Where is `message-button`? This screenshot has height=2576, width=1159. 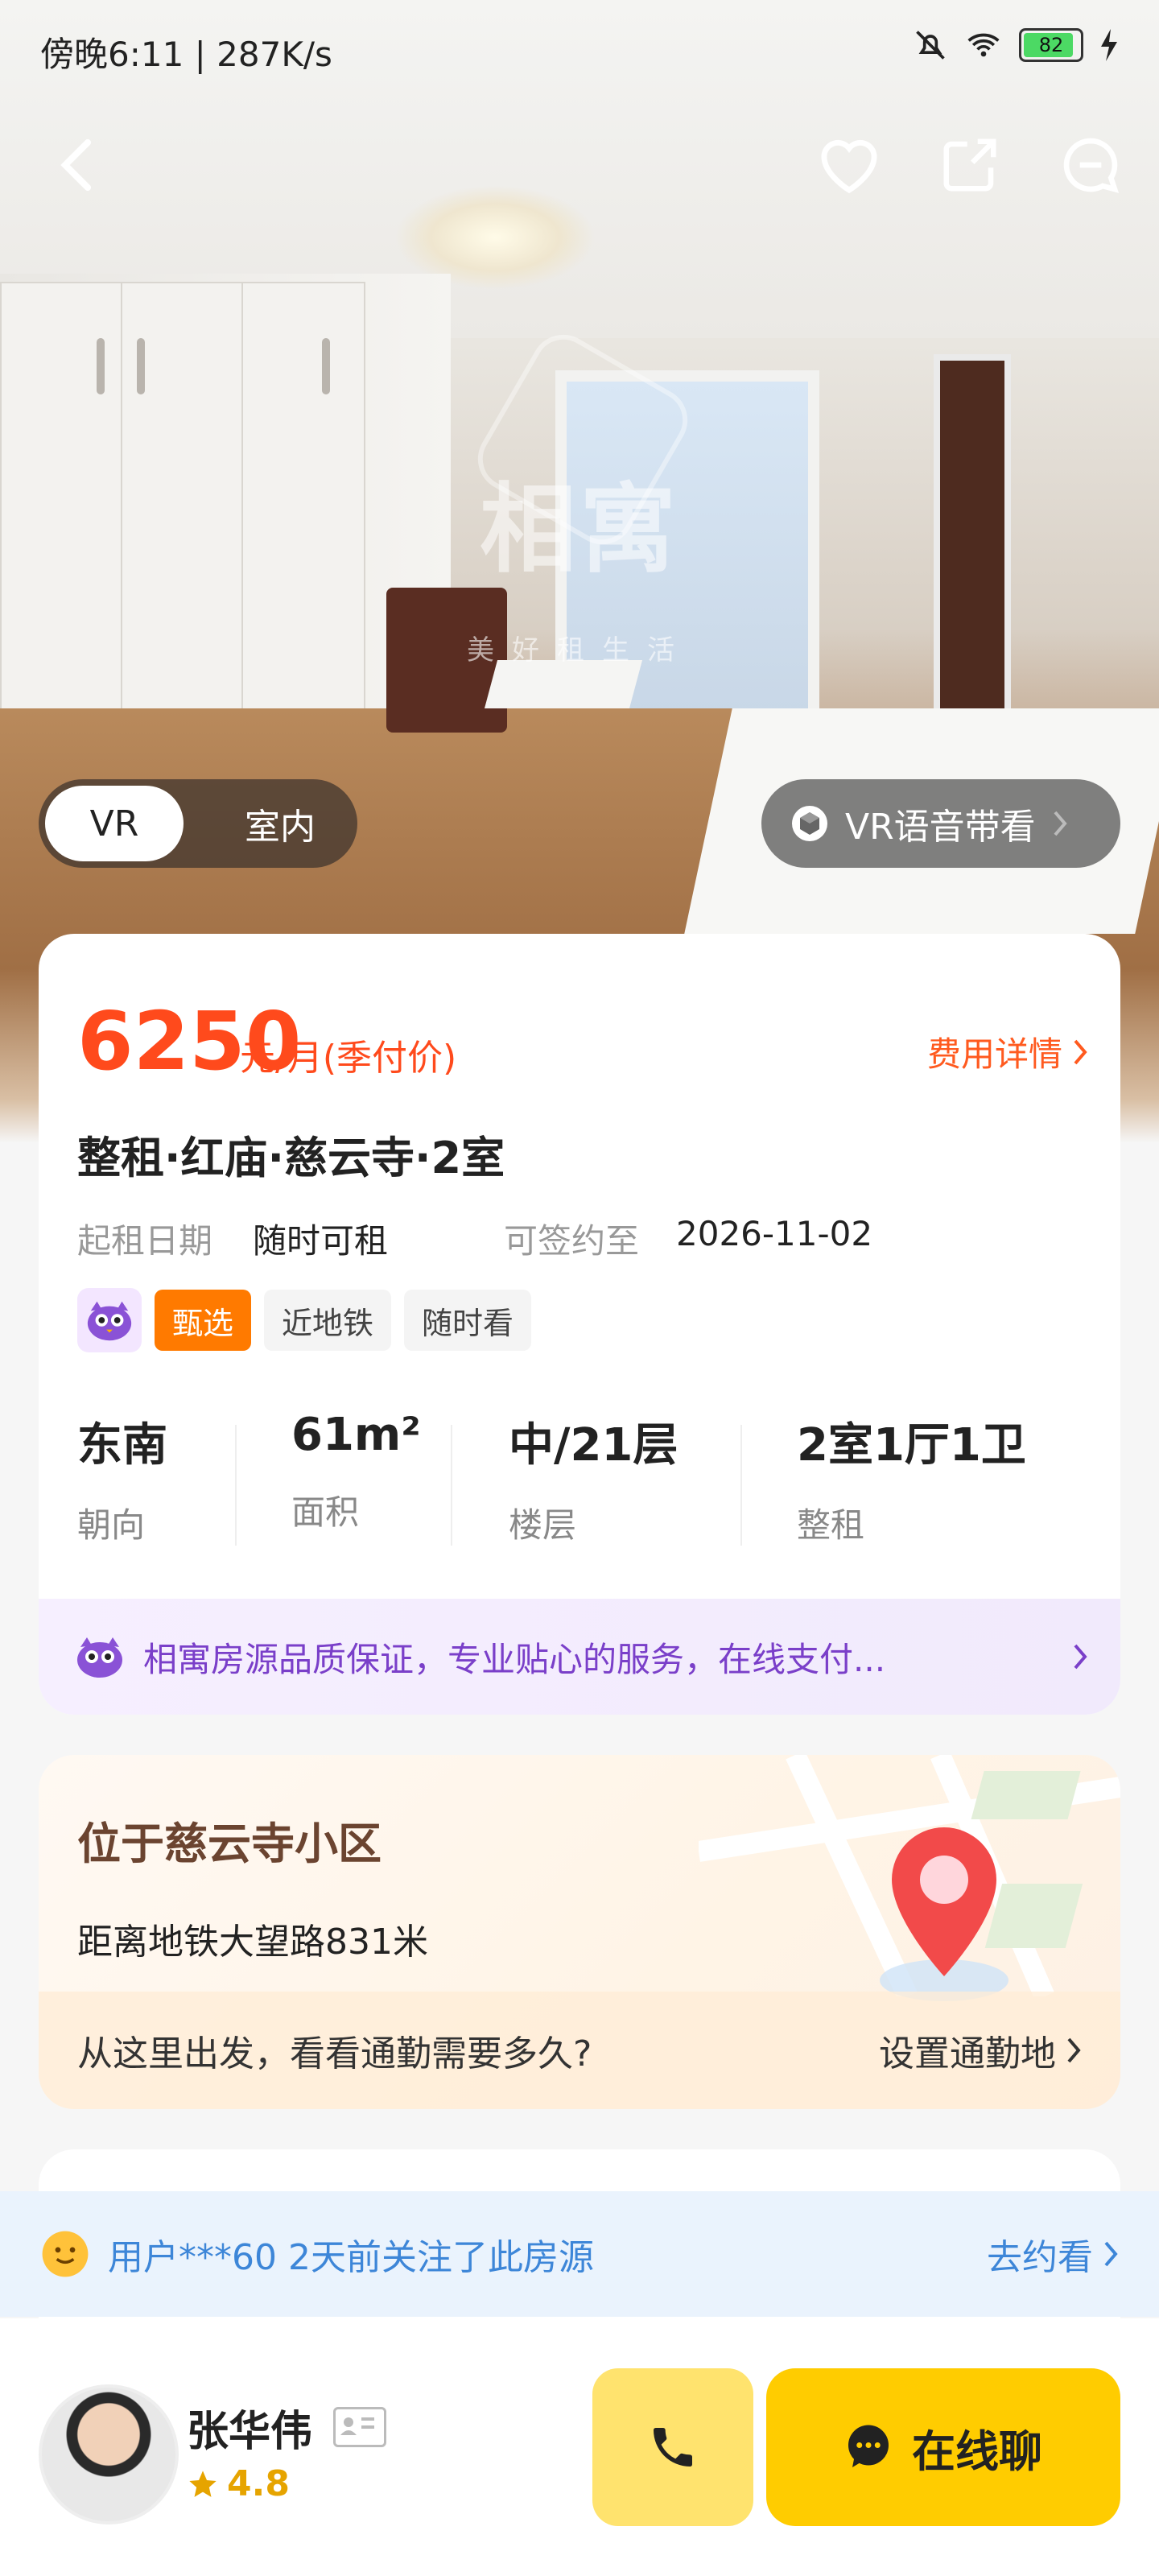
message-button is located at coordinates (1090, 165).